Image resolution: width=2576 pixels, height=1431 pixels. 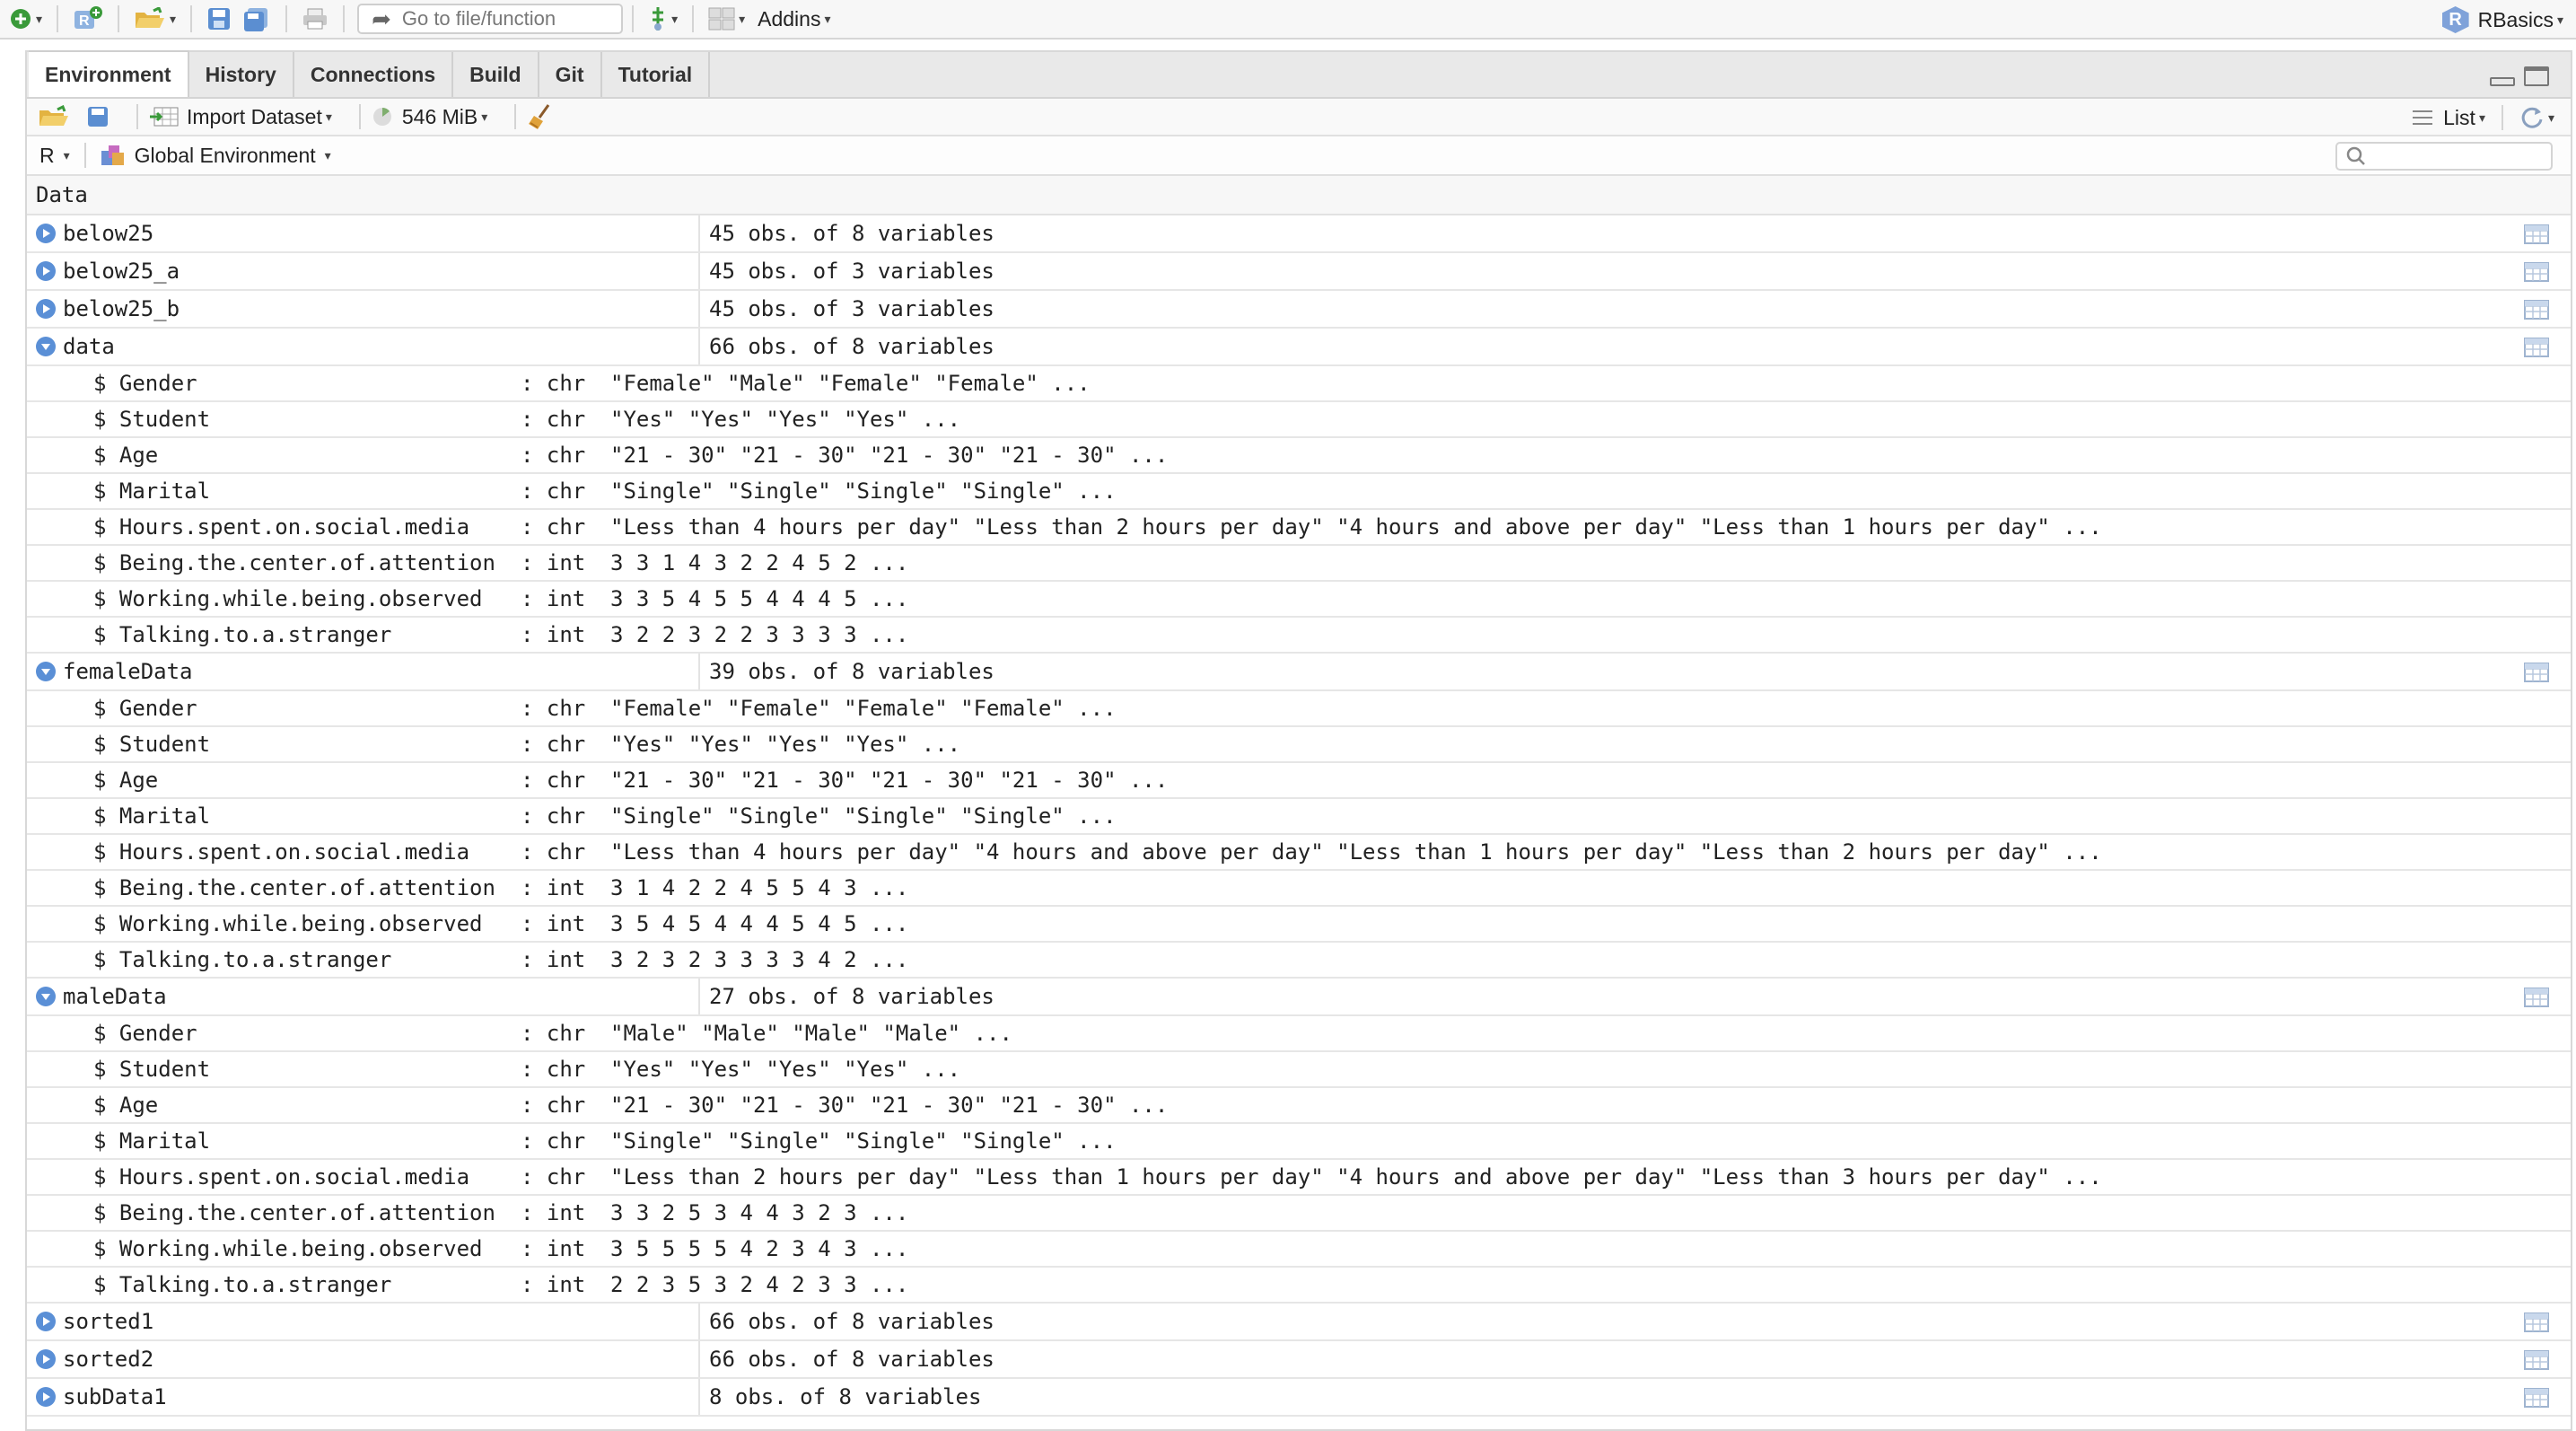 What do you see at coordinates (219, 19) in the screenshot?
I see `save-button` at bounding box center [219, 19].